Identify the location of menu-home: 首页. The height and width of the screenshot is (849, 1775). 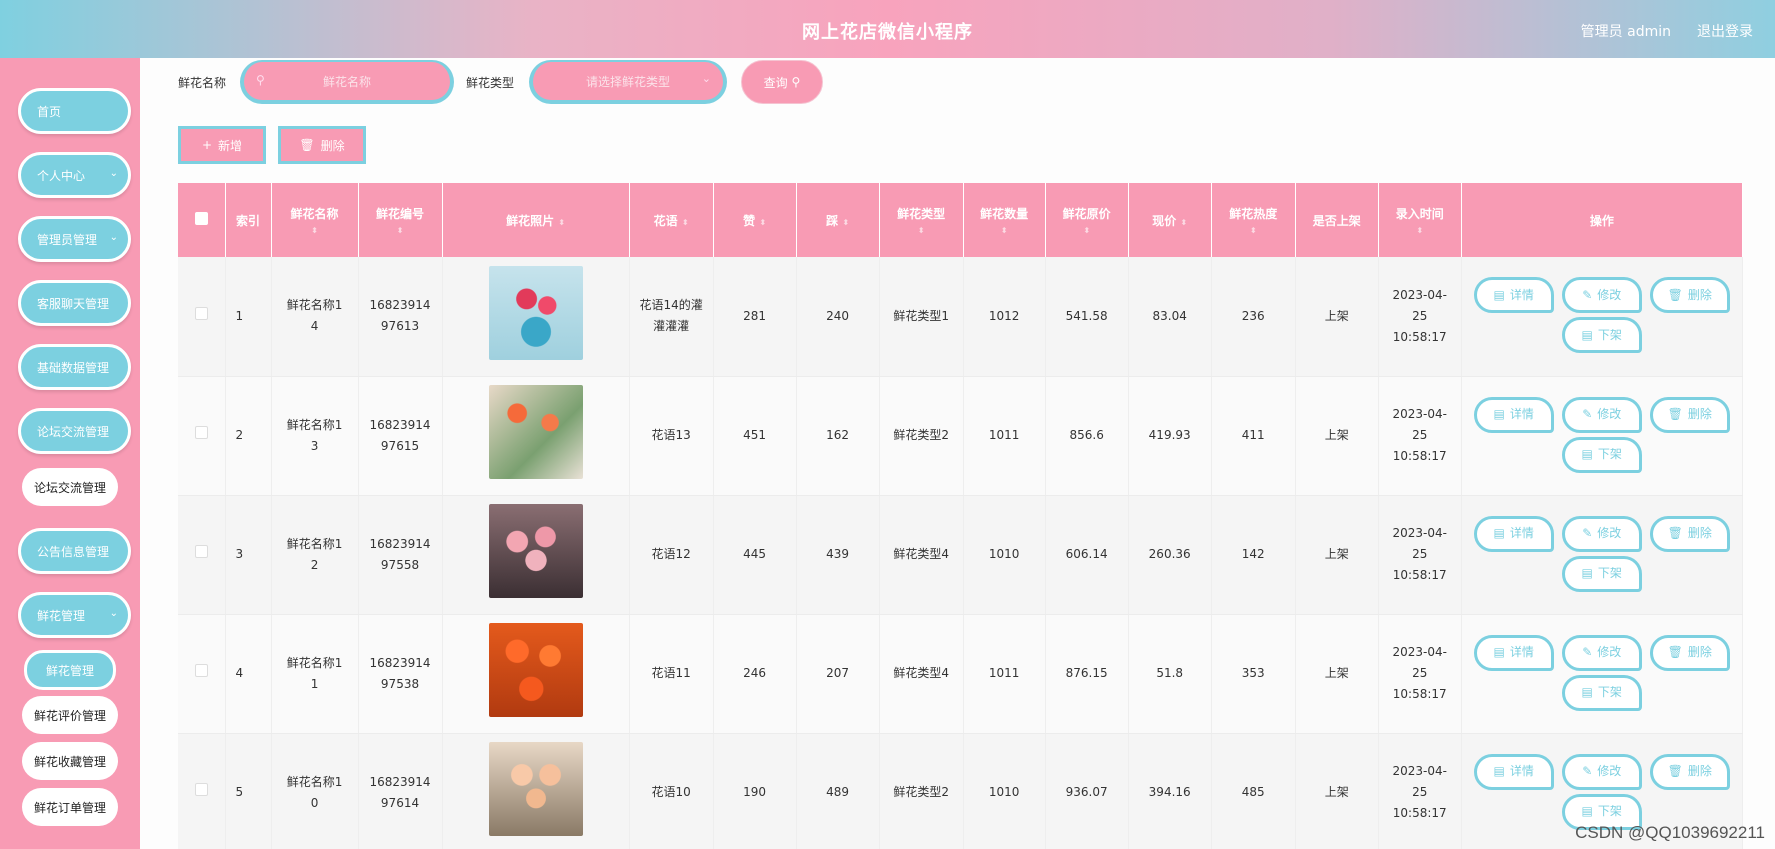
(74, 111).